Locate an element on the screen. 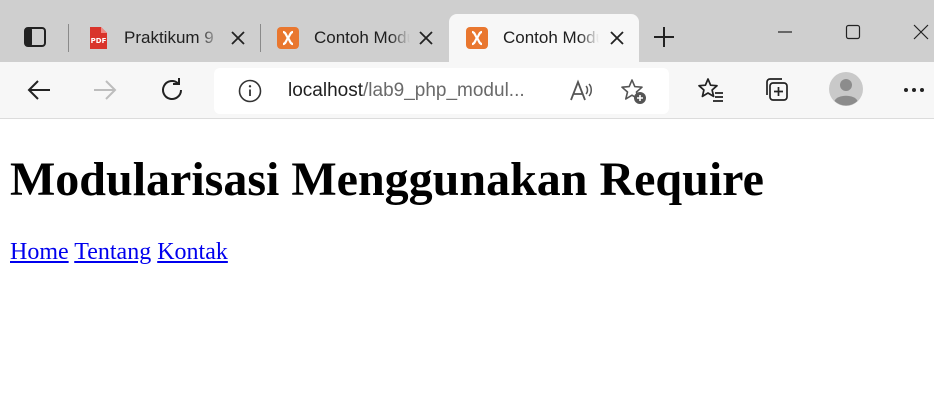  refresh-icon is located at coordinates (172, 89).